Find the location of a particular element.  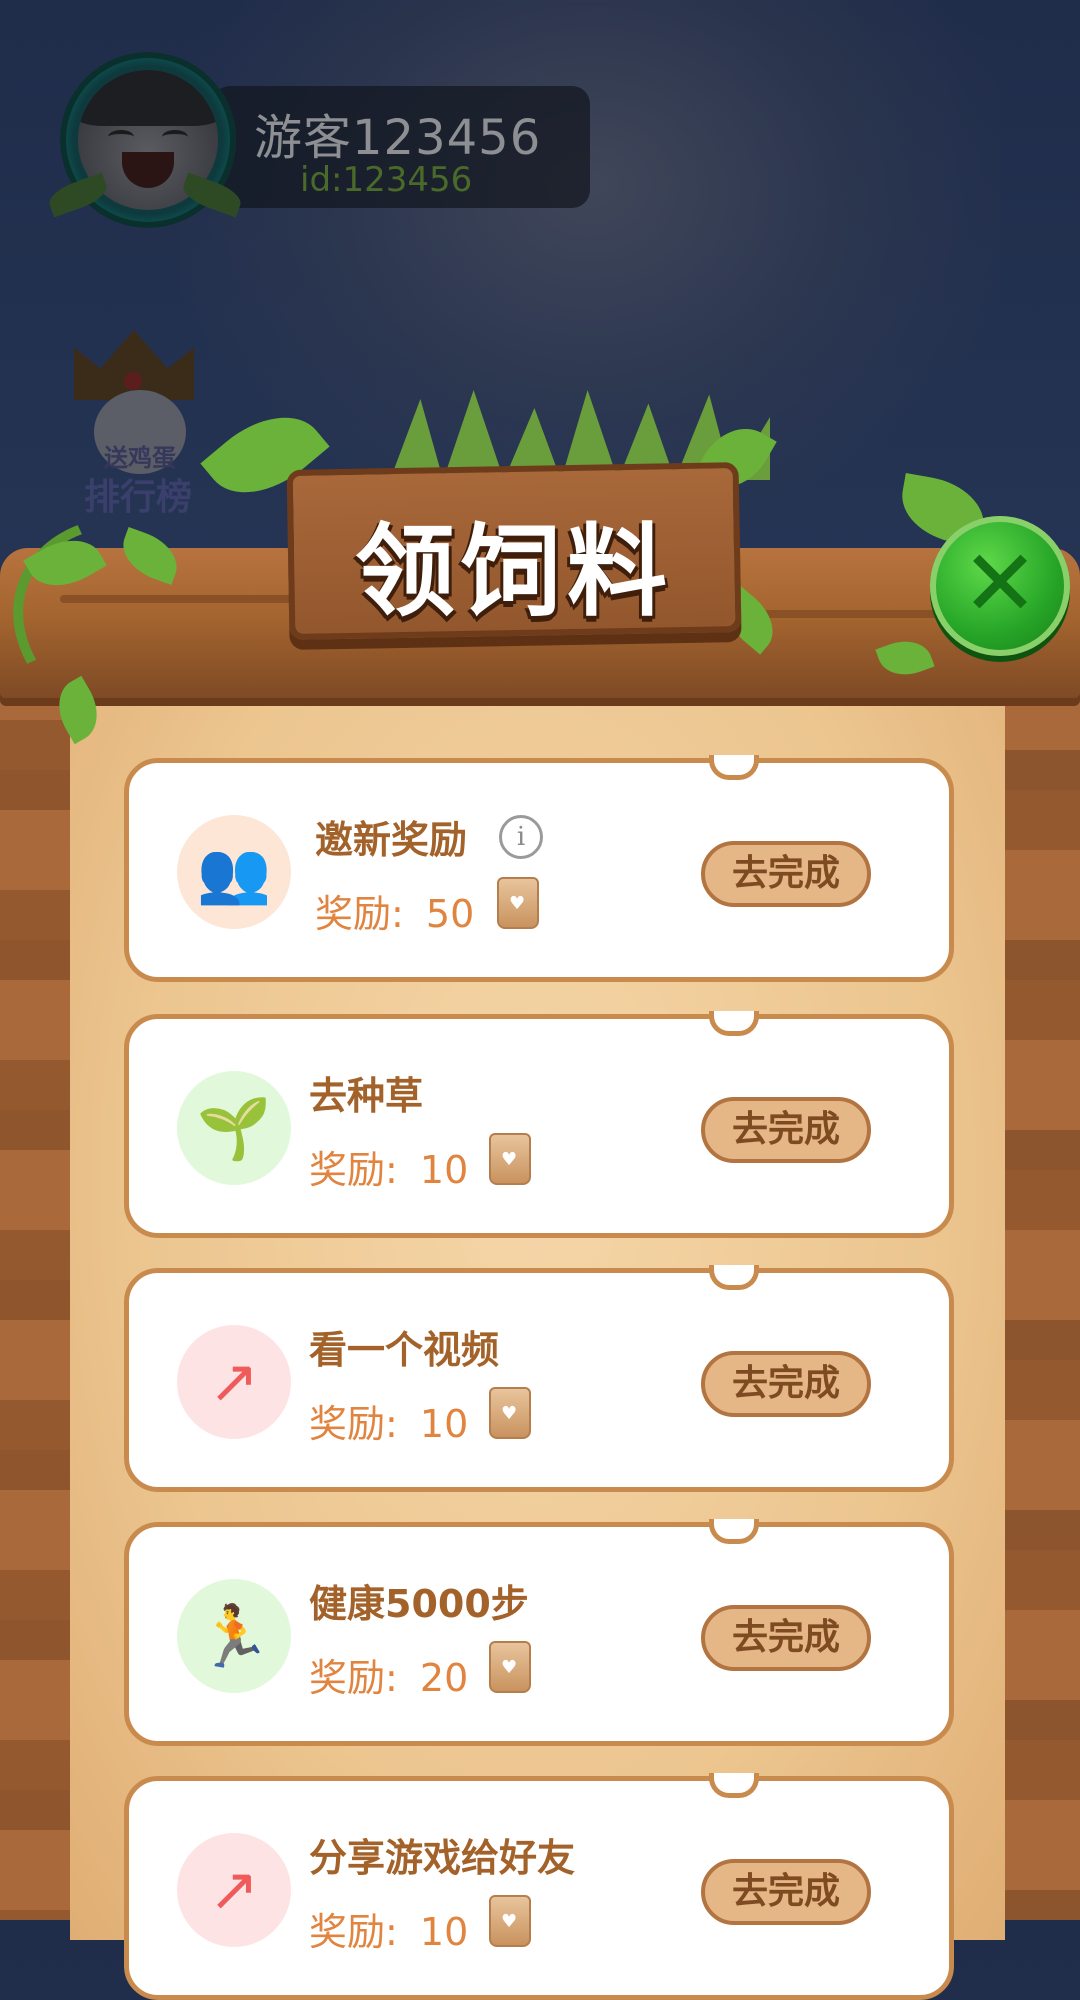

task-reward: 奖励: 50 is located at coordinates (394, 910).